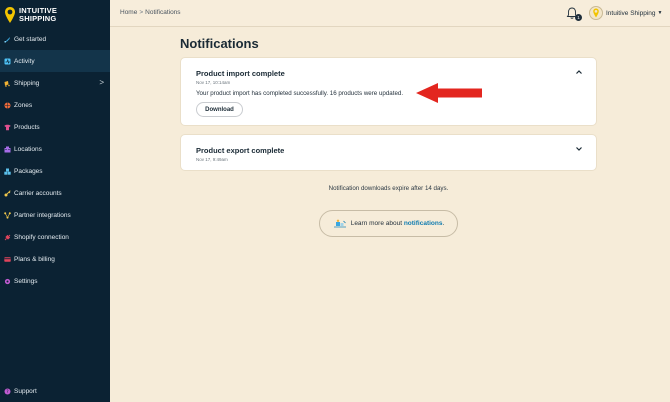 The width and height of the screenshot is (670, 402). What do you see at coordinates (55, 61) in the screenshot?
I see `sidebar-item-activity: Activity` at bounding box center [55, 61].